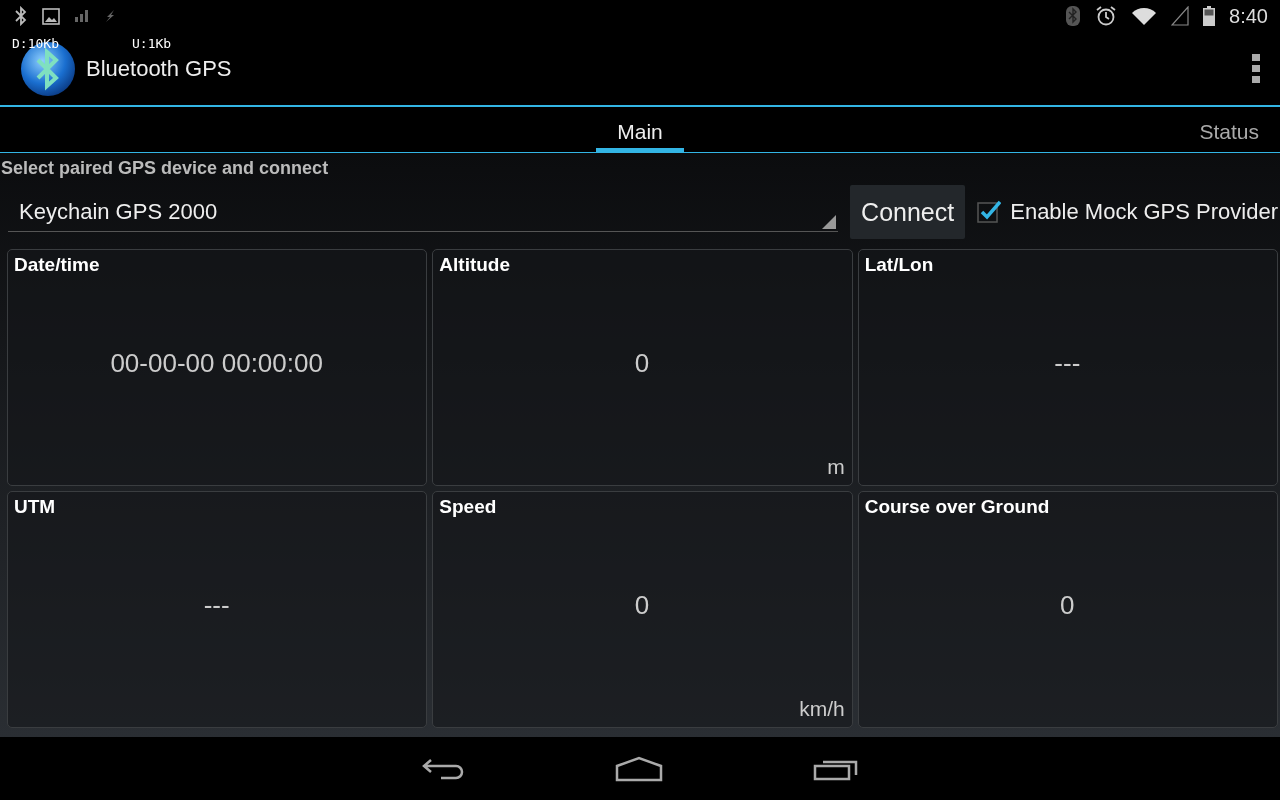 This screenshot has height=800, width=1280. What do you see at coordinates (1144, 212) in the screenshot?
I see `checkbox-label: Enable Mock GPS Provider` at bounding box center [1144, 212].